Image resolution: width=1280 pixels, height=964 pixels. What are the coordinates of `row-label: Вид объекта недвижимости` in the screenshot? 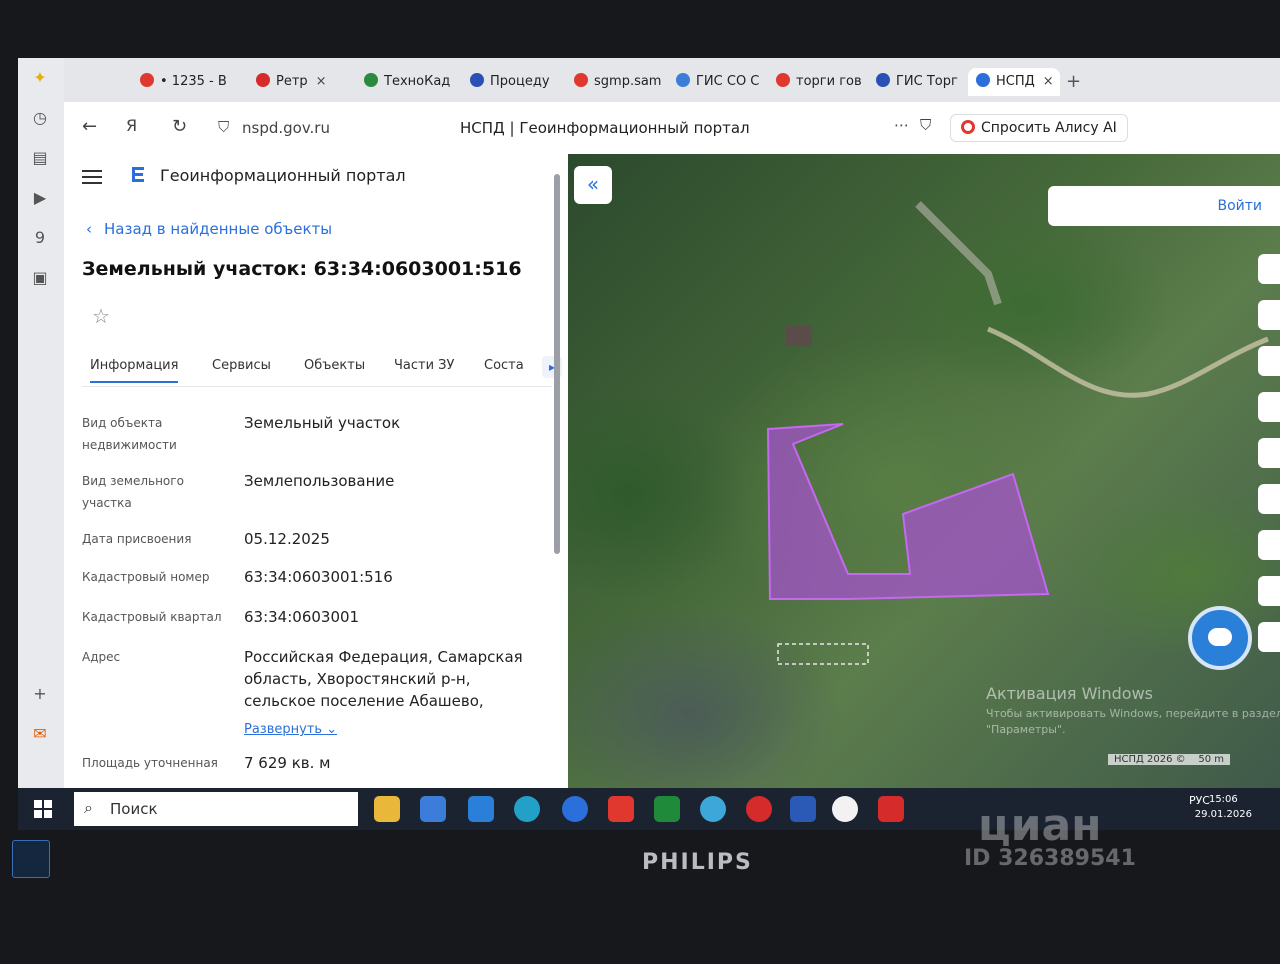 It's located at (129, 434).